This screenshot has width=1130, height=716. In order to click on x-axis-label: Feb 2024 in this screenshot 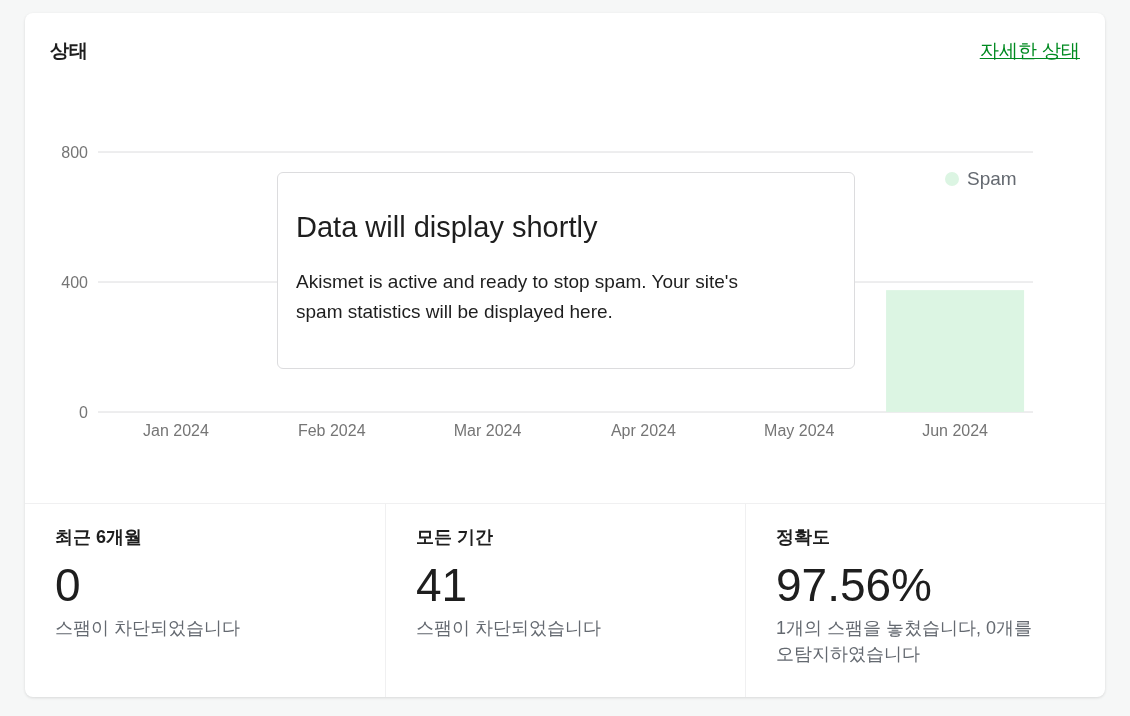, I will do `click(331, 430)`.